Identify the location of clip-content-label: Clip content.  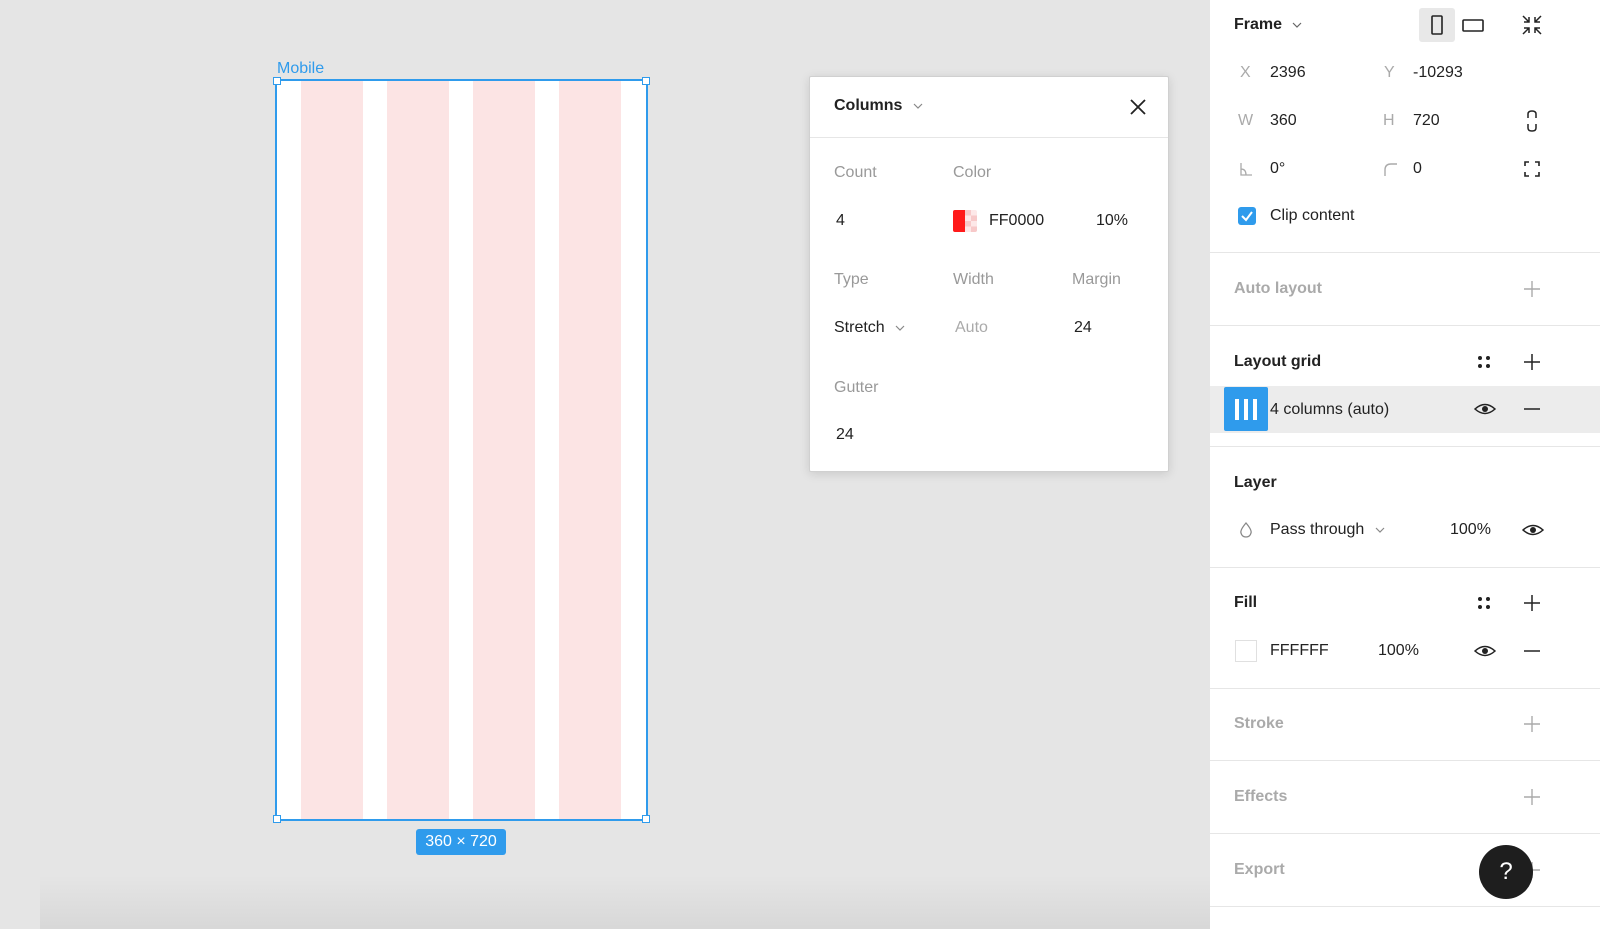
(1312, 216).